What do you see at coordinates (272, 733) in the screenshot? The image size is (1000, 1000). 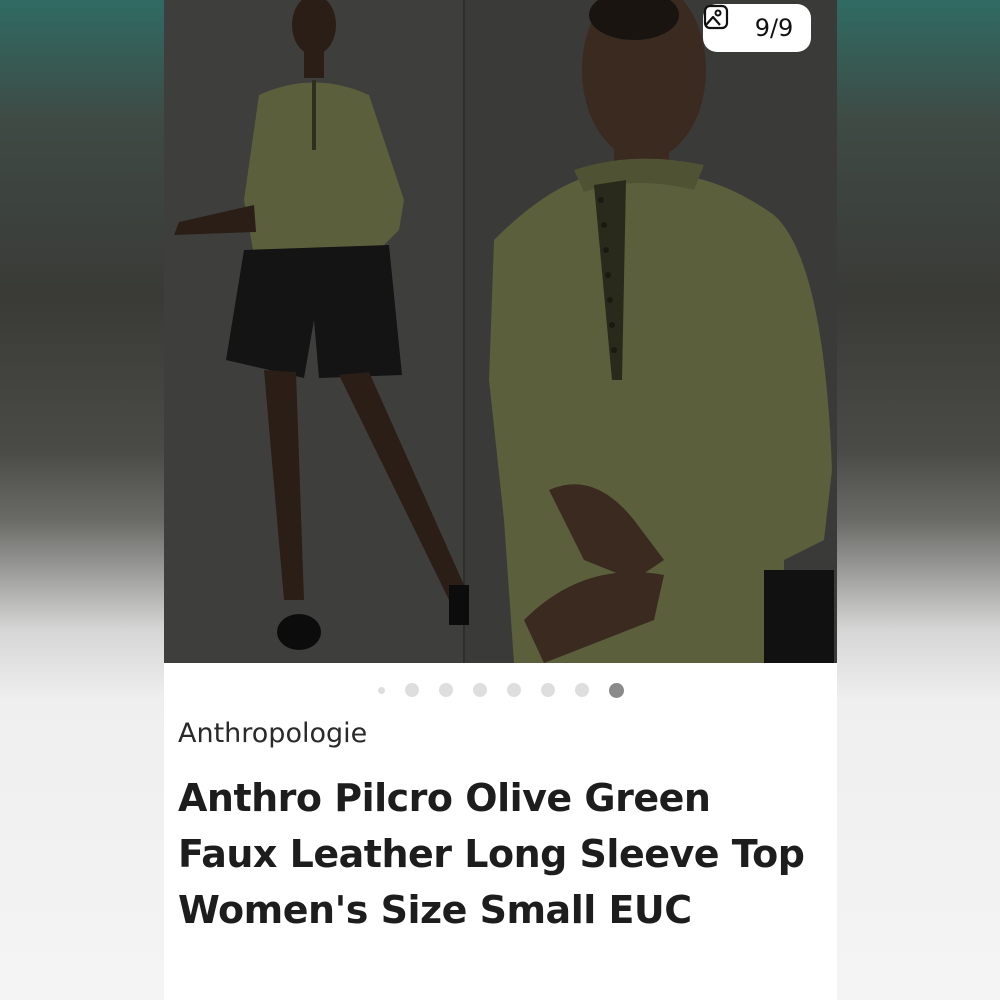 I see `brand-name: Anthropologie` at bounding box center [272, 733].